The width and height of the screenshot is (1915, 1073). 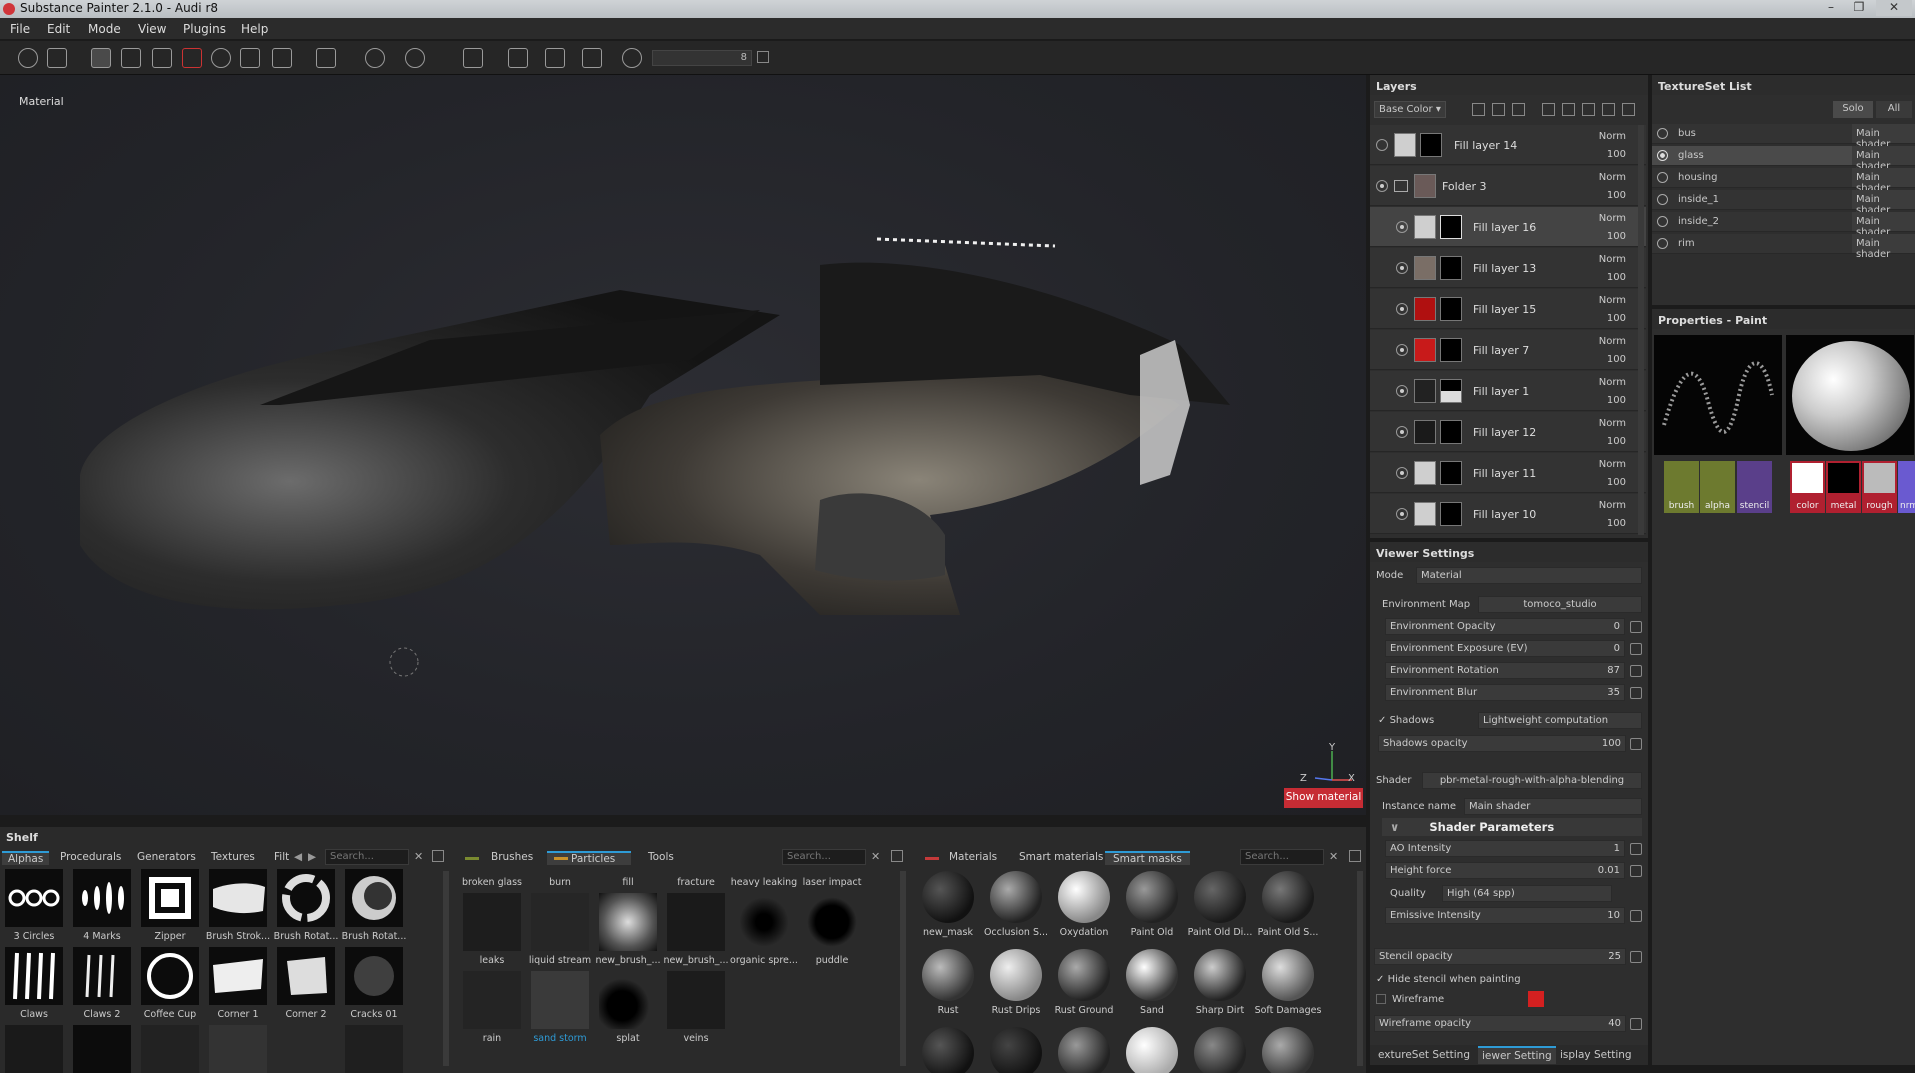 What do you see at coordinates (1508, 309) in the screenshot?
I see `layer-row: Fill layer 15 Norm 100` at bounding box center [1508, 309].